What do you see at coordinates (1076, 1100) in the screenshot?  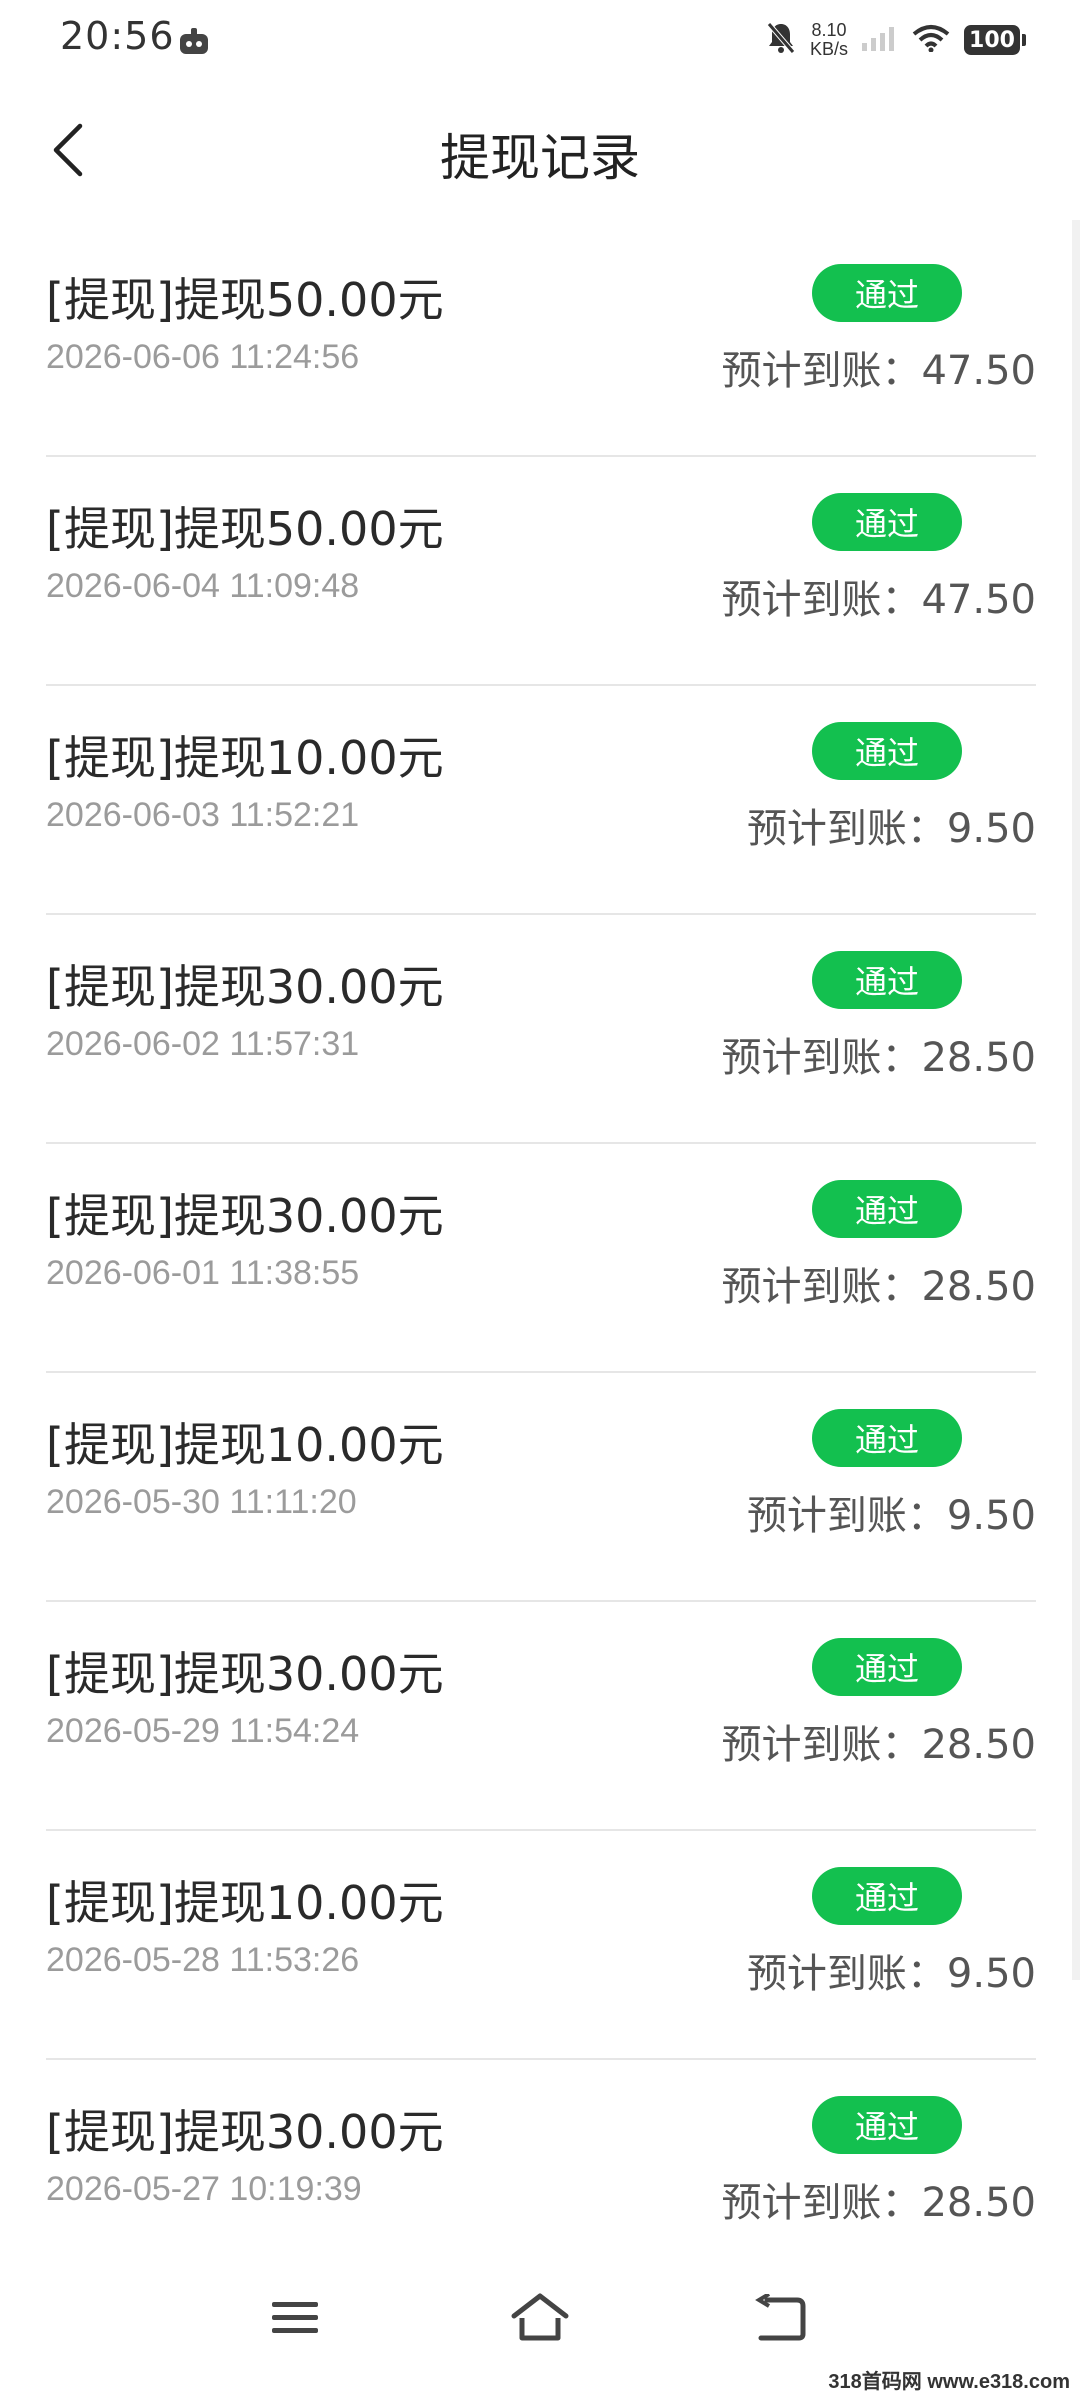 I see `scrollbar` at bounding box center [1076, 1100].